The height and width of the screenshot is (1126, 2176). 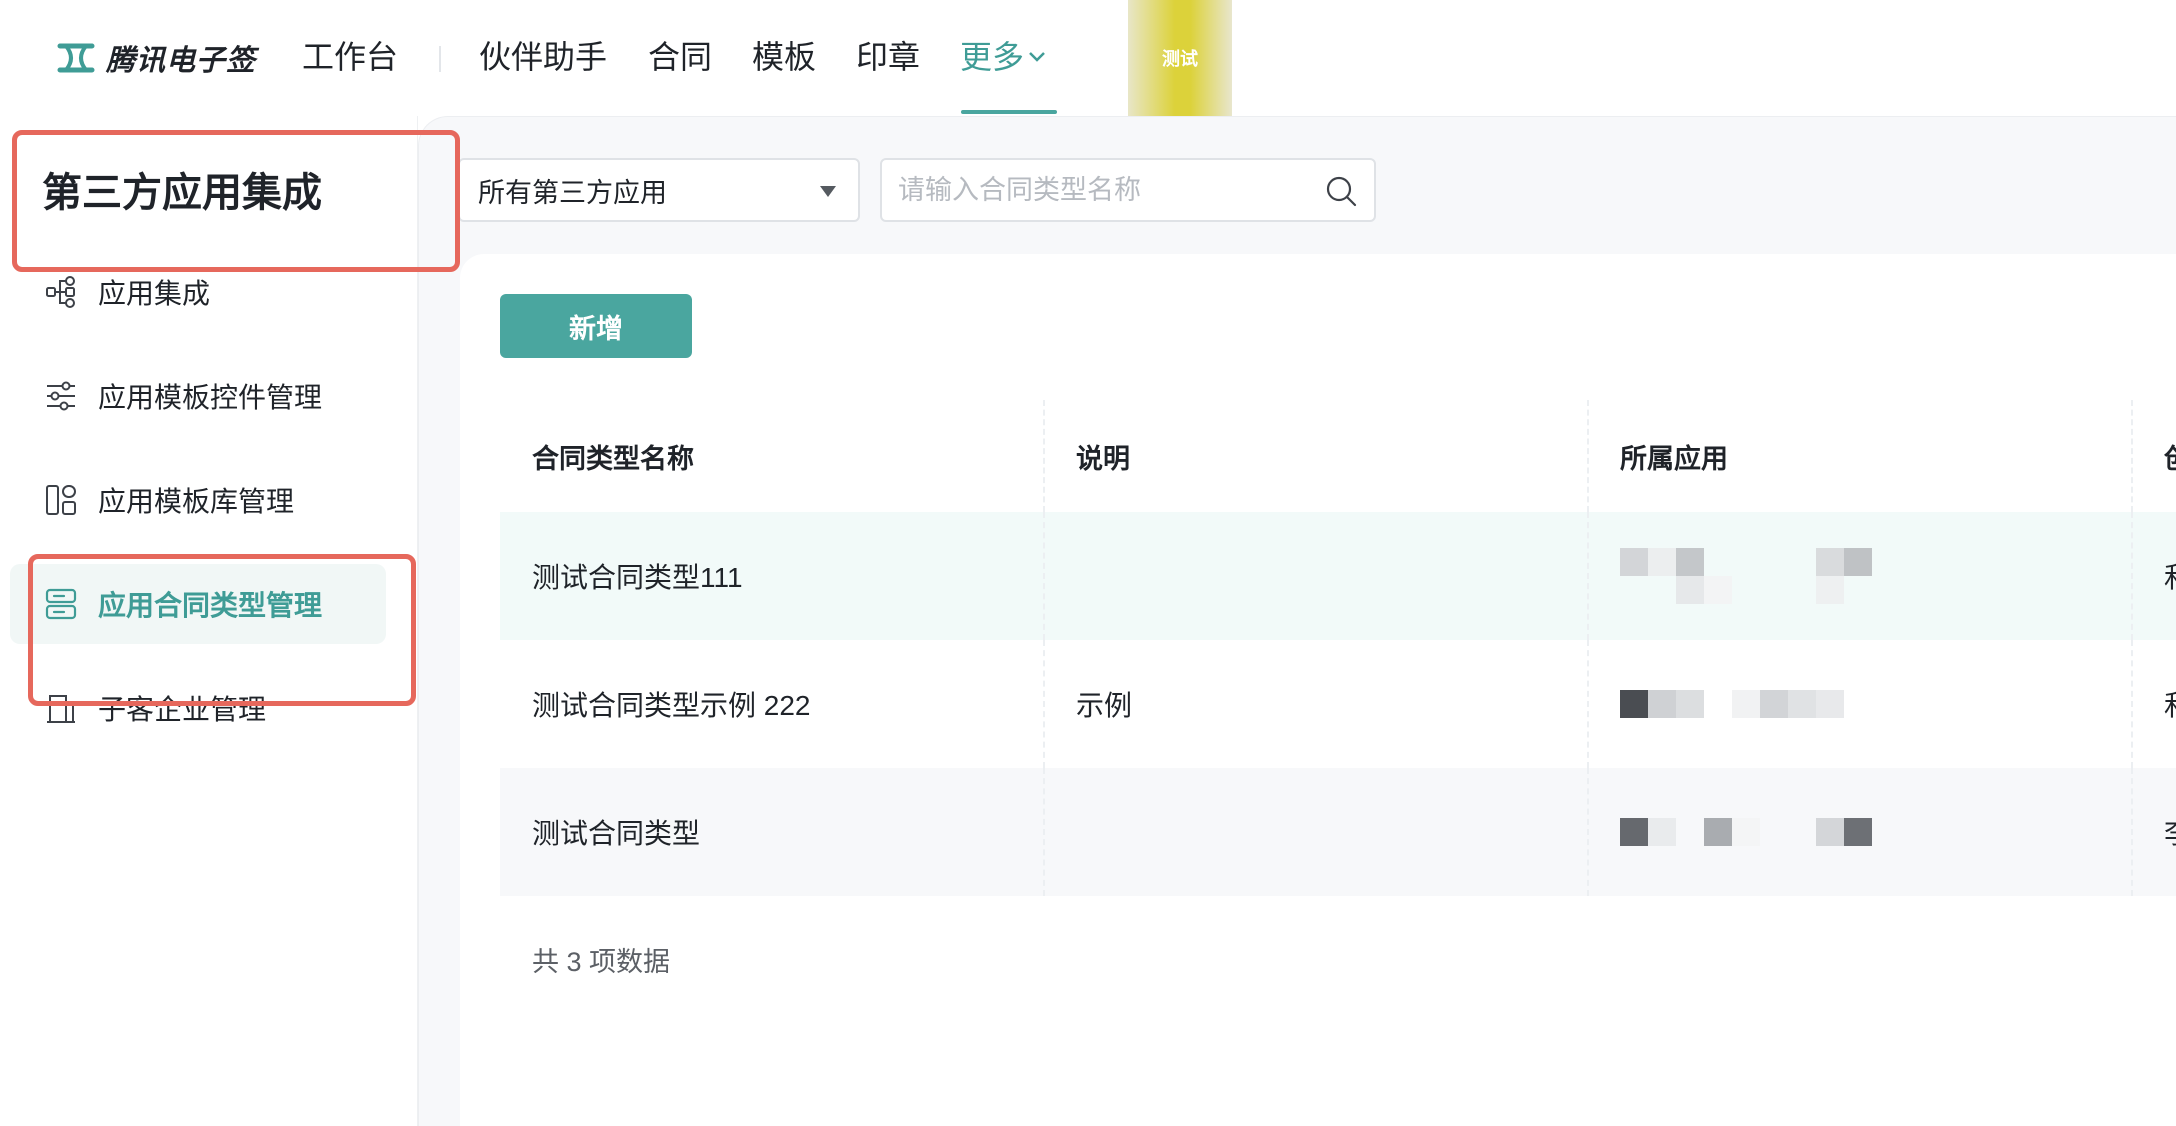 I want to click on nav-item-workbench: 工作台, so click(x=350, y=57).